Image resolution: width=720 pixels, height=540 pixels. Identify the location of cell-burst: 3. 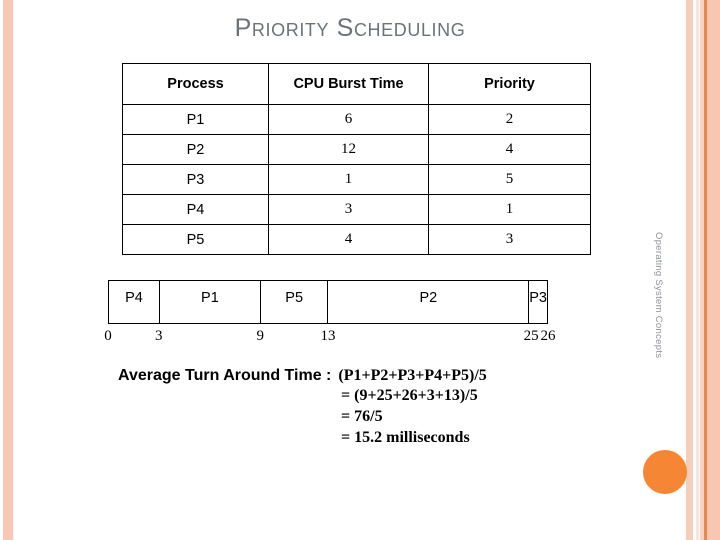
(348, 209).